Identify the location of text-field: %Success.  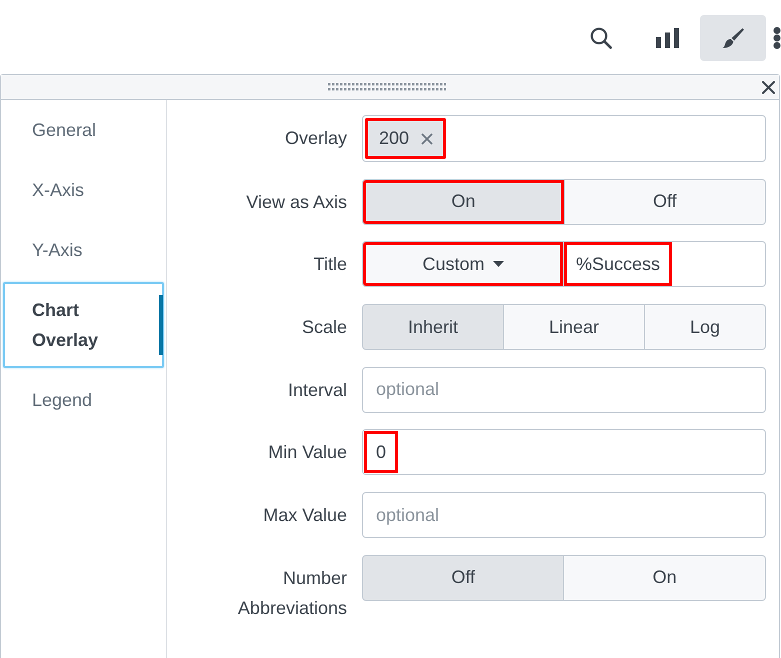
(665, 264).